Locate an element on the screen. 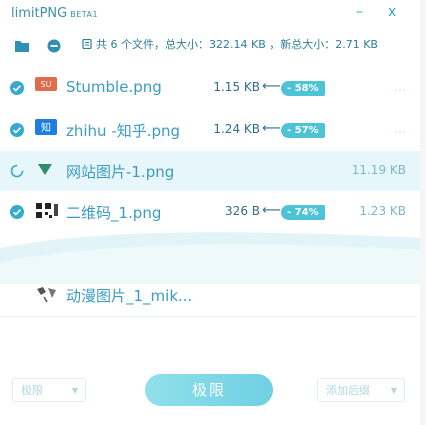 The height and width of the screenshot is (425, 426). original-size: 1.24 KB is located at coordinates (236, 129).